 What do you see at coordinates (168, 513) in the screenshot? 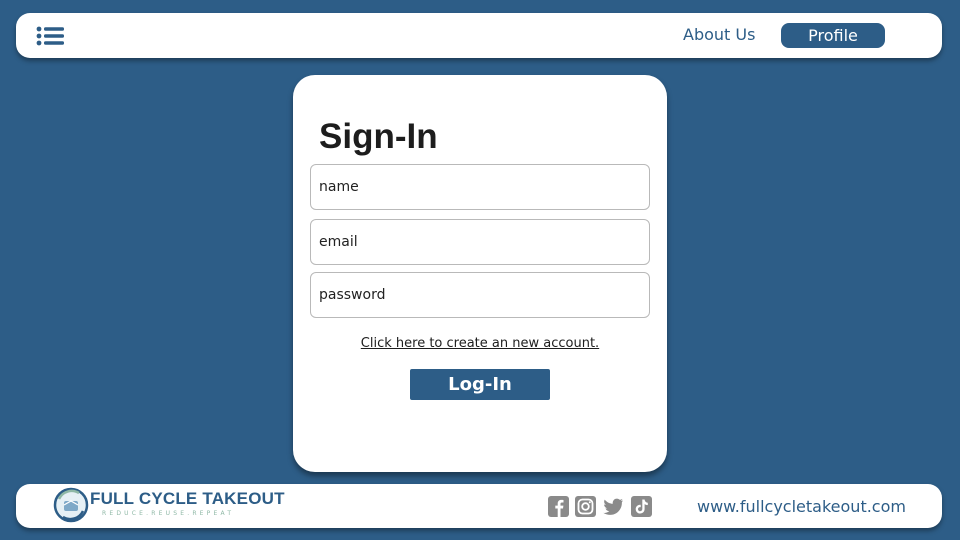
I see `brand-tagline: REDUCE.REUSE.REPEAT` at bounding box center [168, 513].